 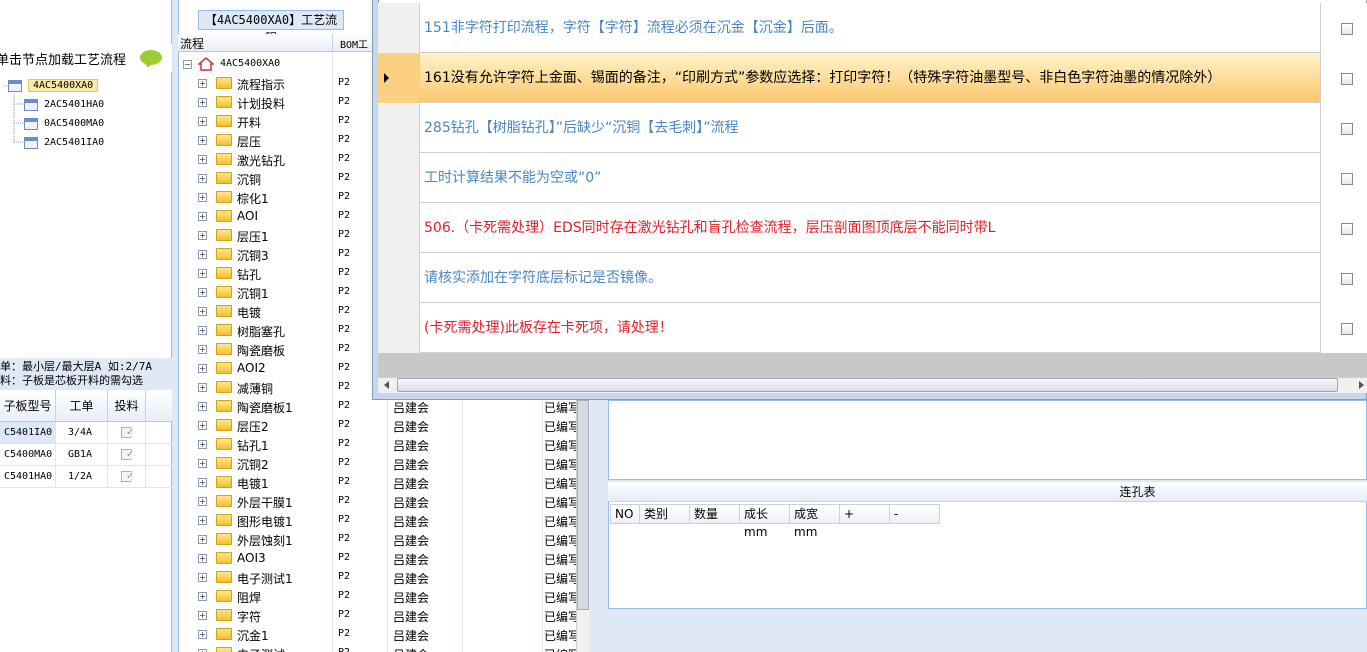 I want to click on process-step-row: + 电镀1 P2 吕建会 已编写, so click(x=391, y=482).